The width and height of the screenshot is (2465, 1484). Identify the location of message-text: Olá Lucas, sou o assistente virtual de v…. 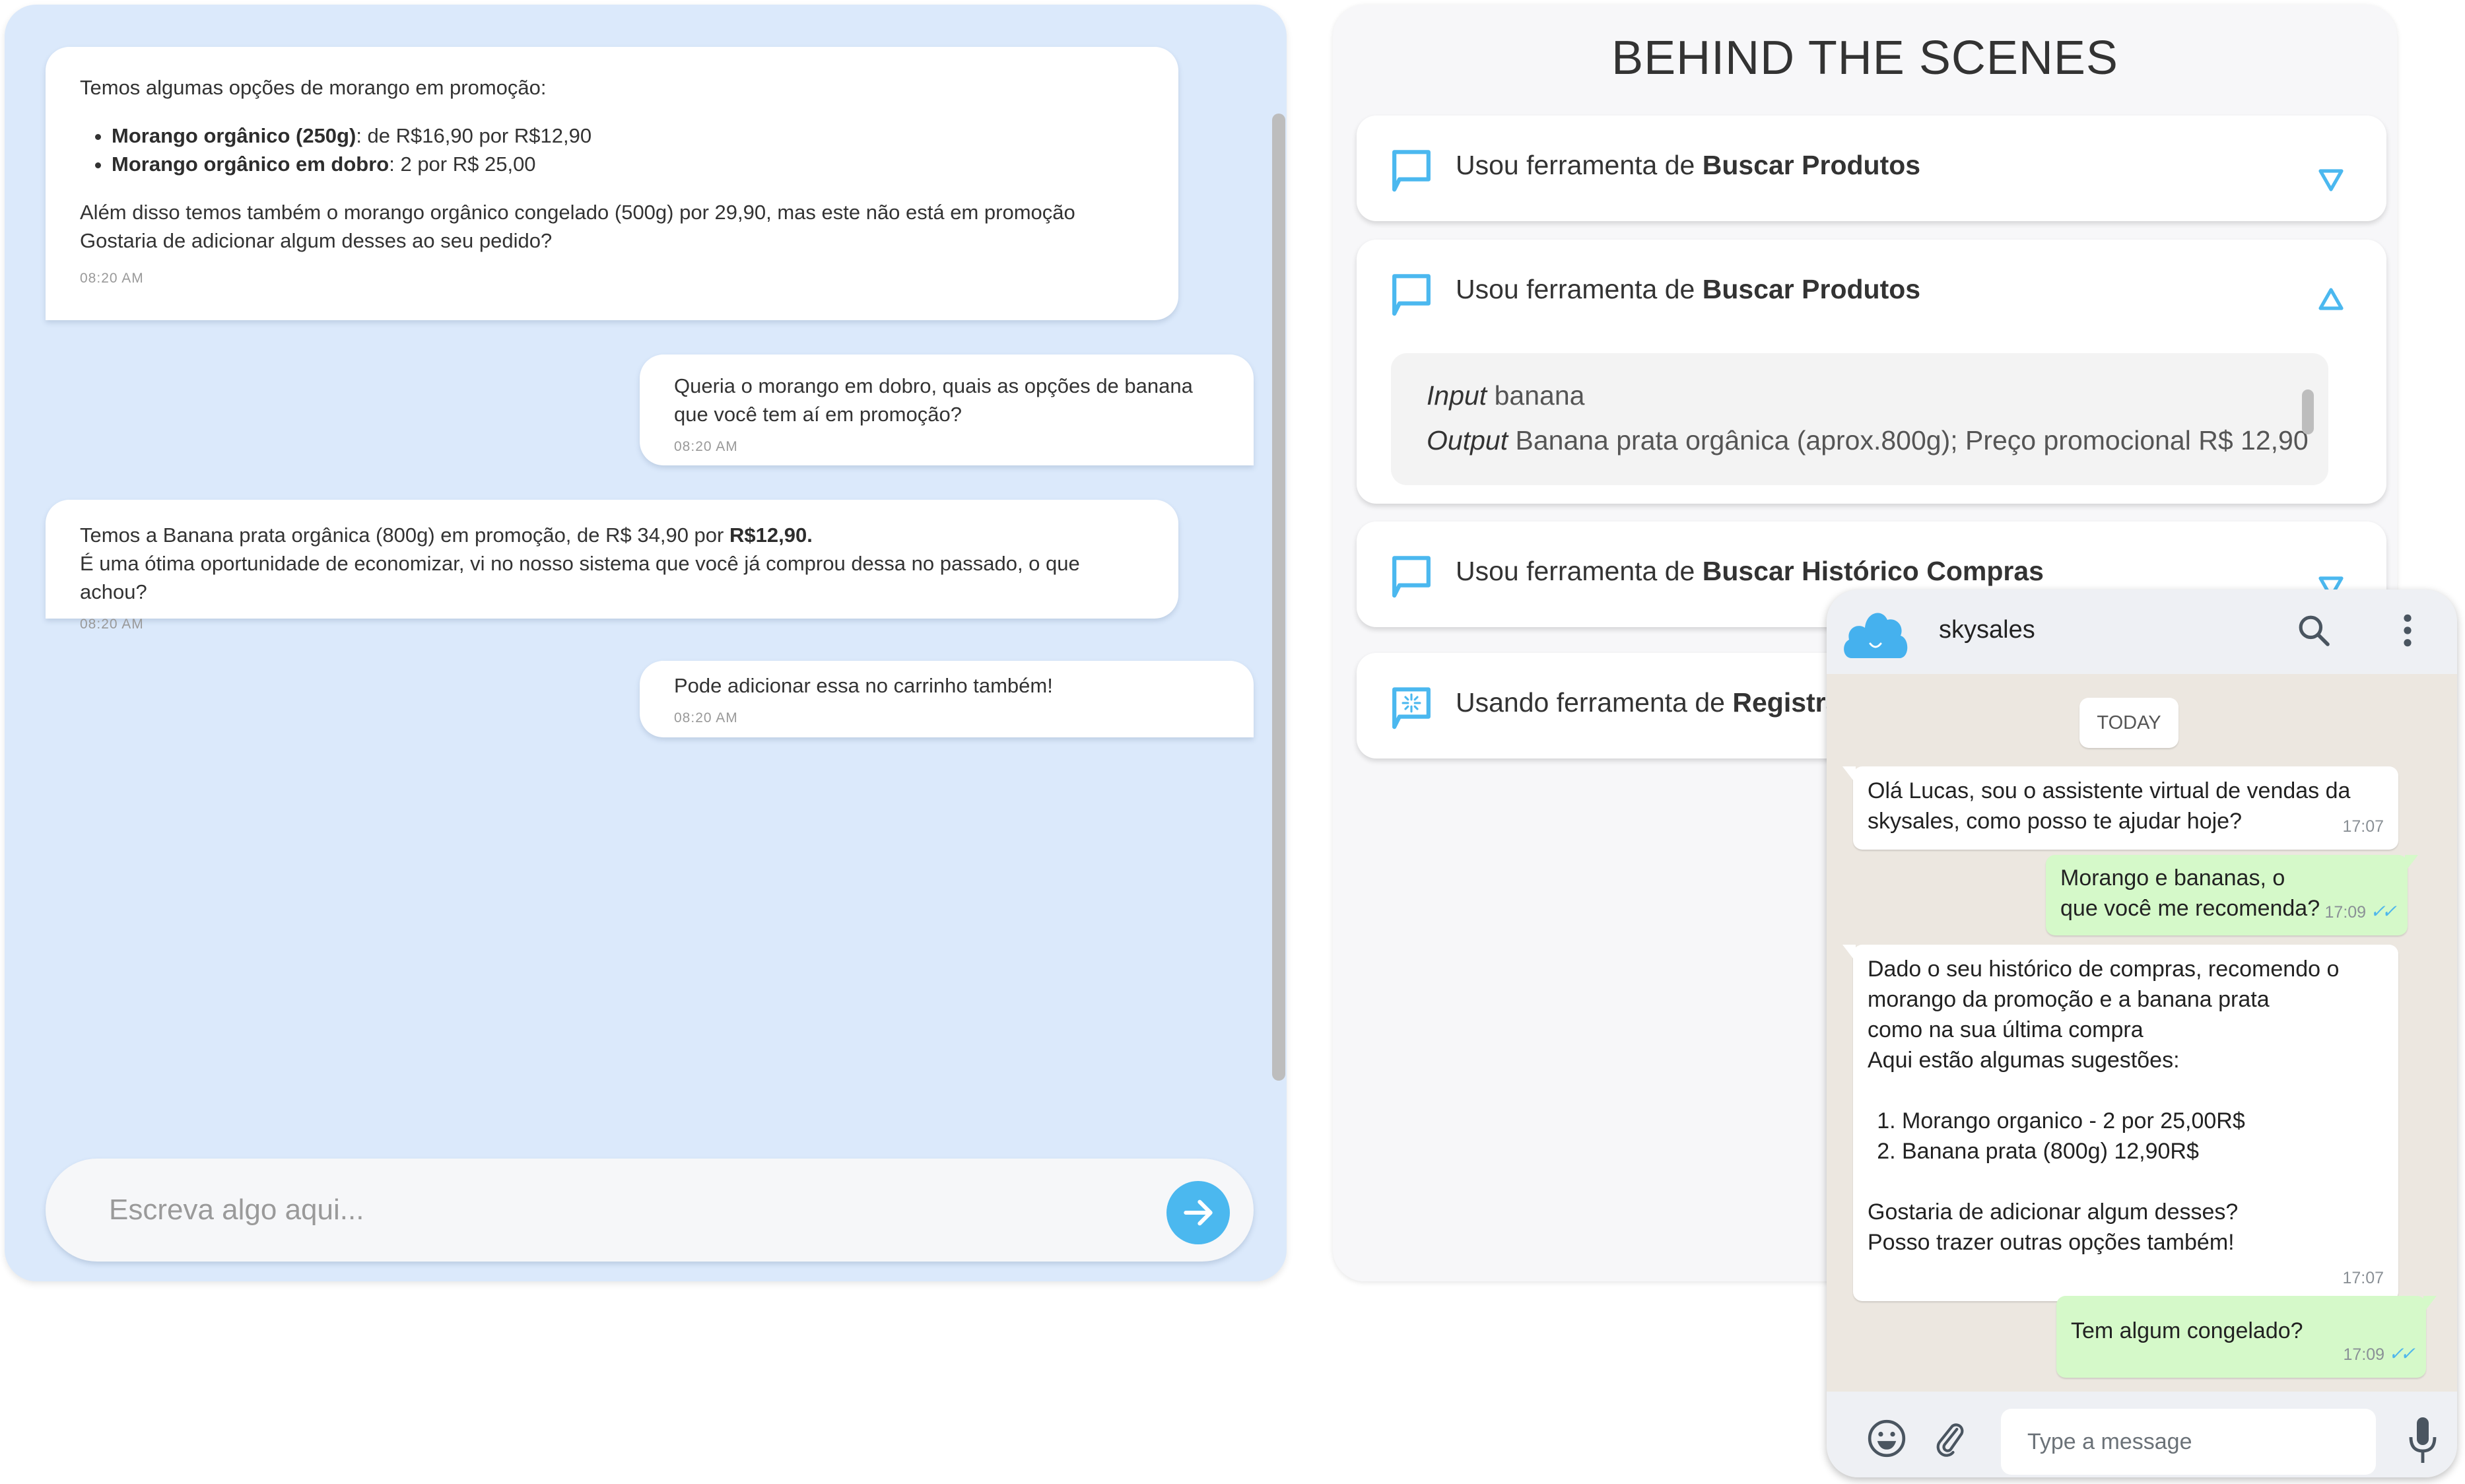
(2109, 806).